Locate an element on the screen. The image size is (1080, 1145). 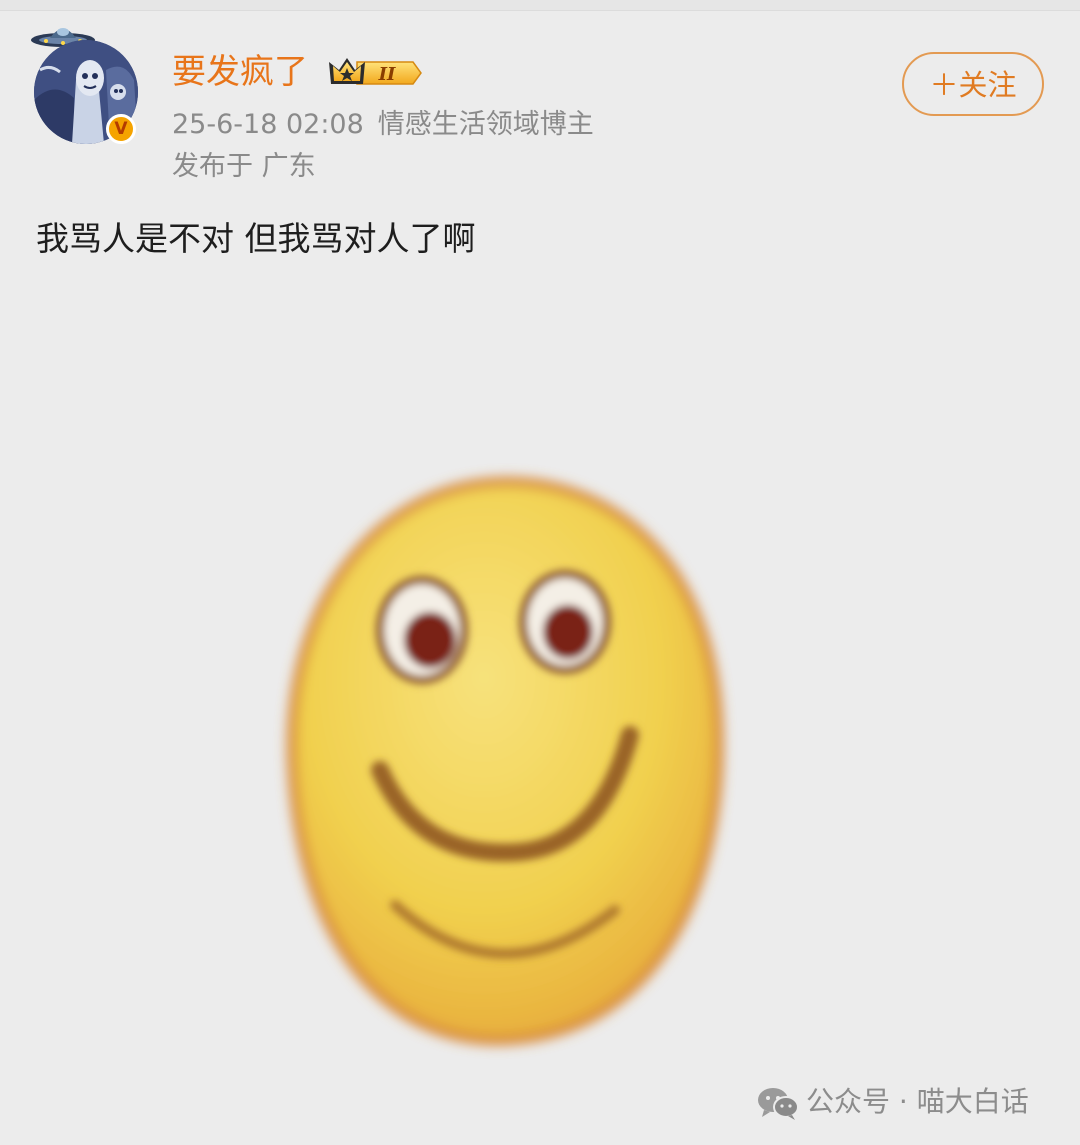
author-name: 要发疯了 is located at coordinates (240, 72).